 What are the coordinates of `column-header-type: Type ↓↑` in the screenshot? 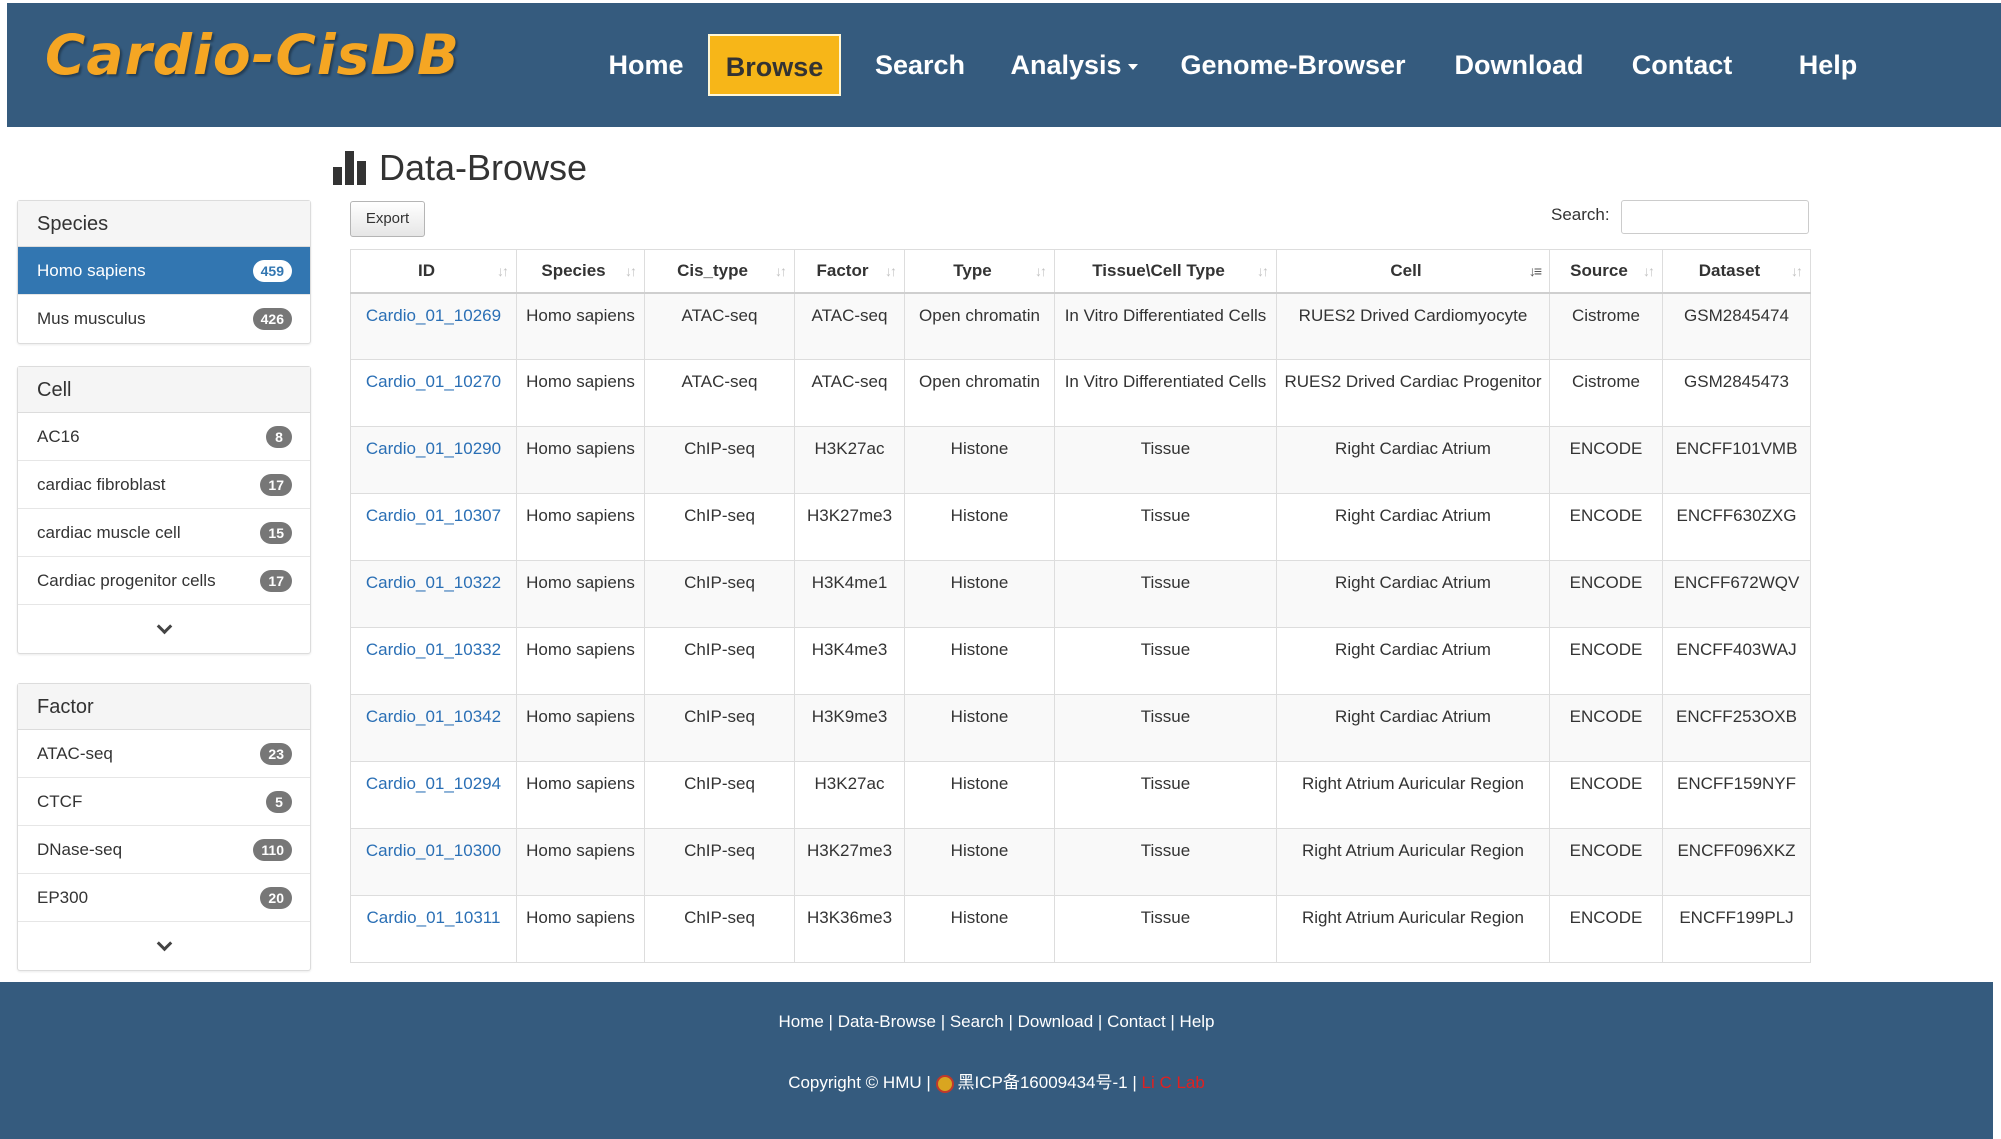 It's located at (979, 271).